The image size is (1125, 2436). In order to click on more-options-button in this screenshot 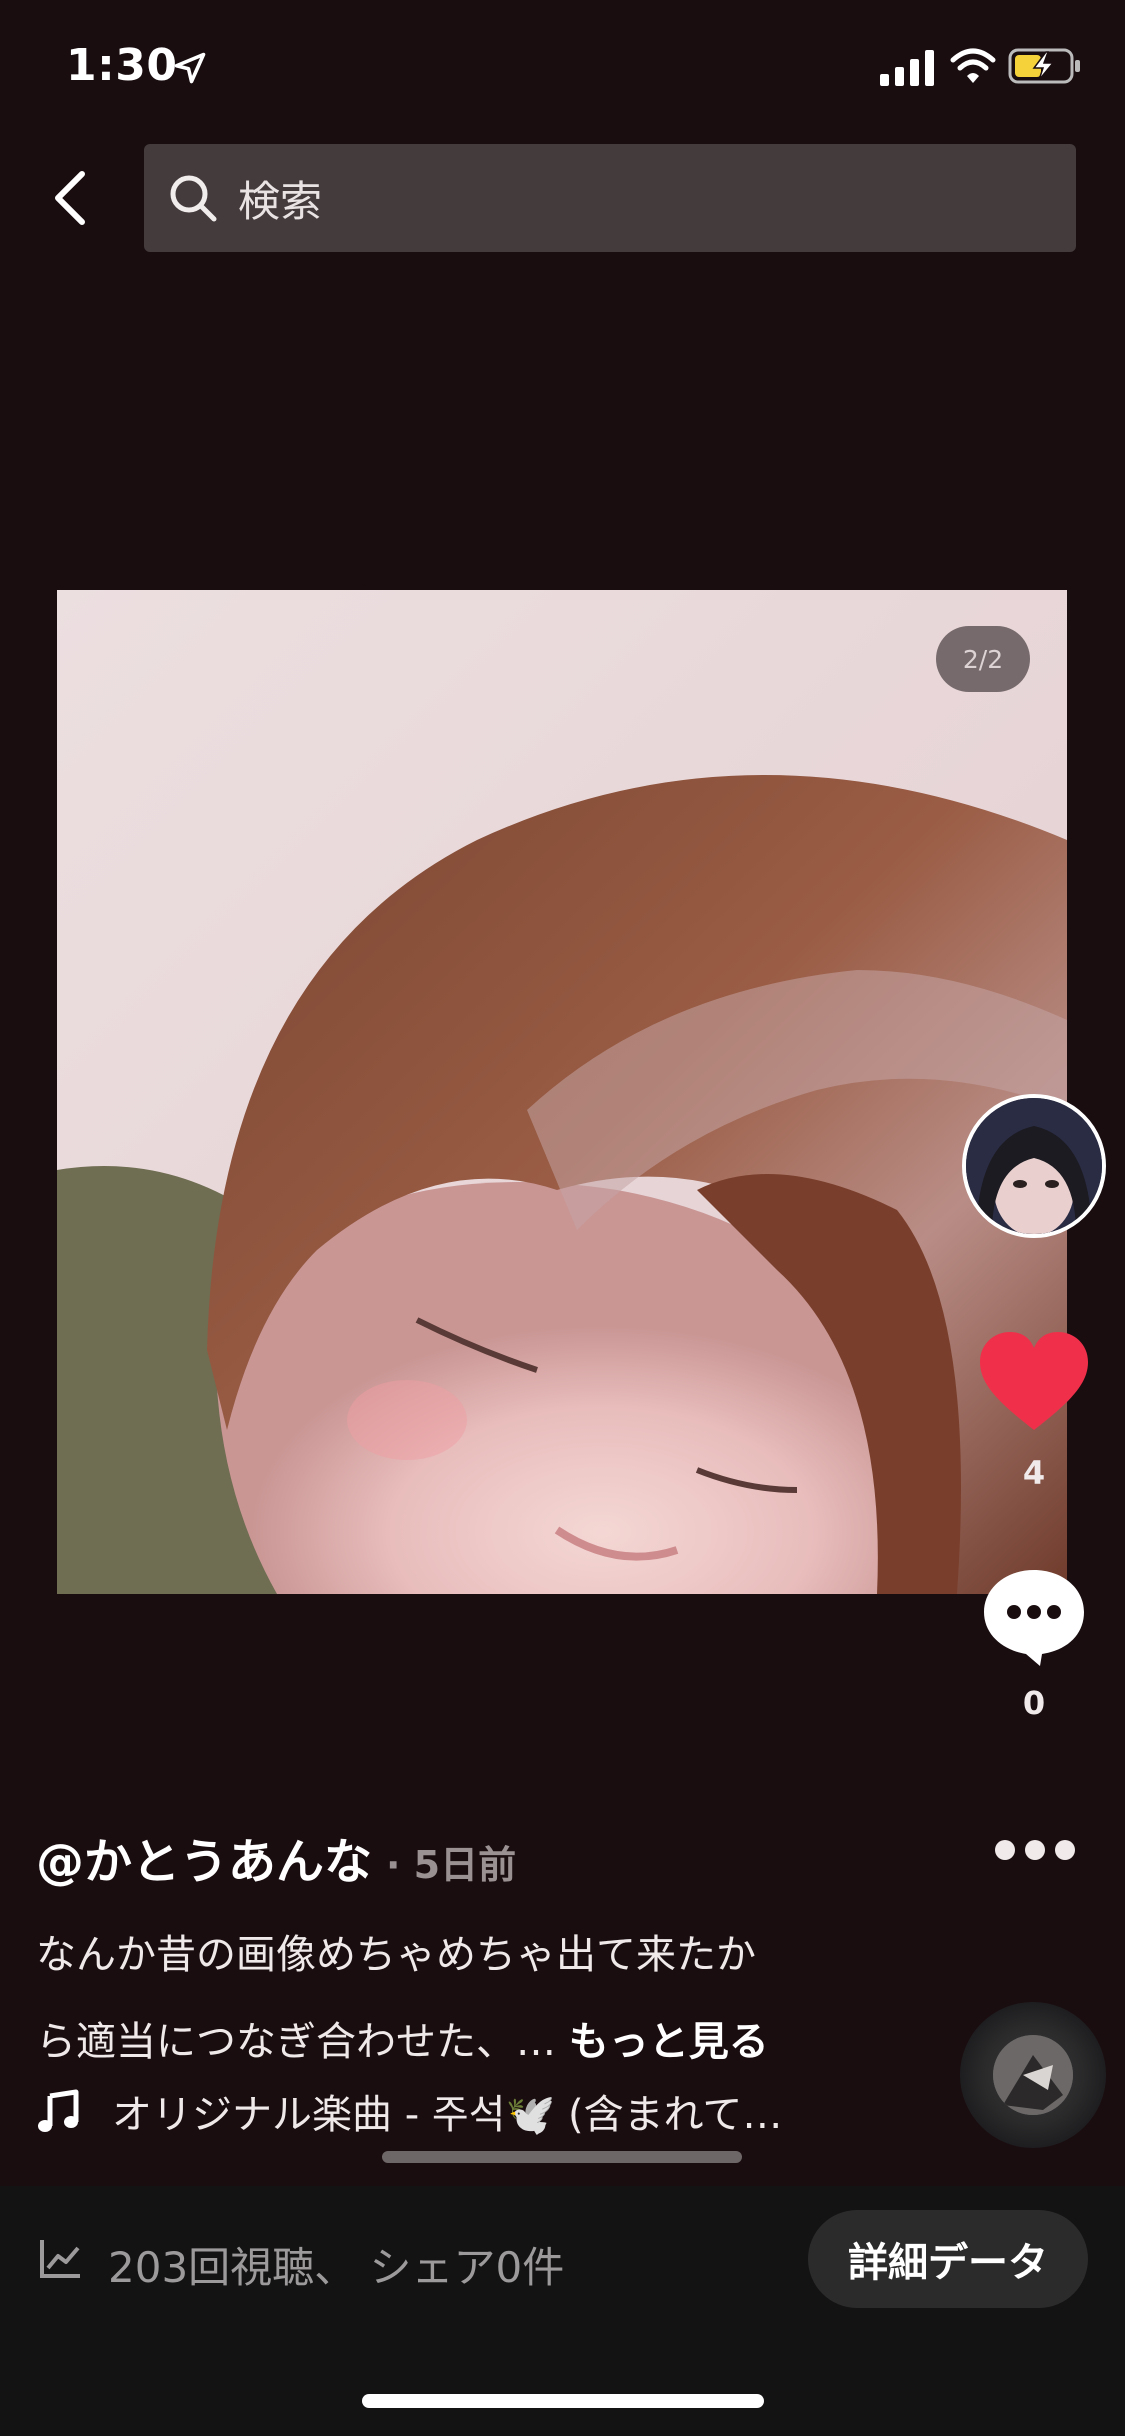, I will do `click(1035, 1850)`.